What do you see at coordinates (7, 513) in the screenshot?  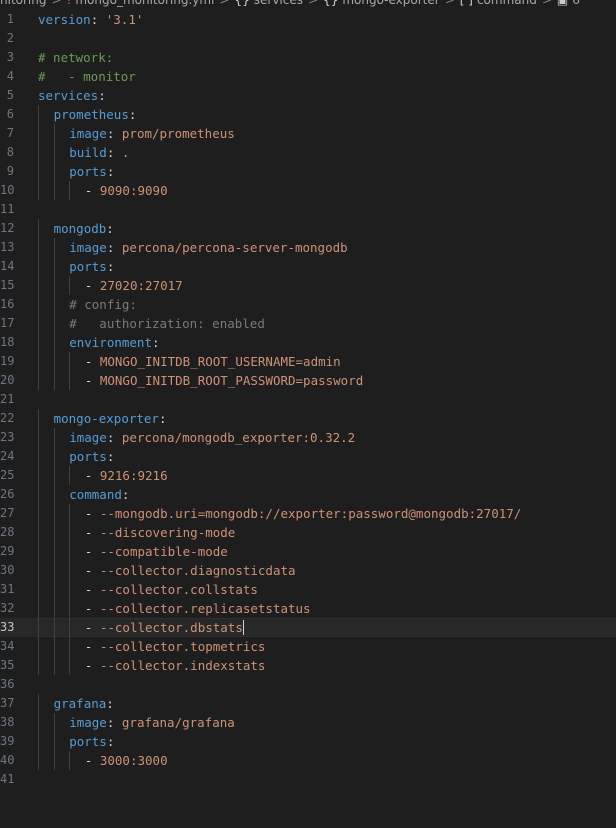 I see `line-number: 27` at bounding box center [7, 513].